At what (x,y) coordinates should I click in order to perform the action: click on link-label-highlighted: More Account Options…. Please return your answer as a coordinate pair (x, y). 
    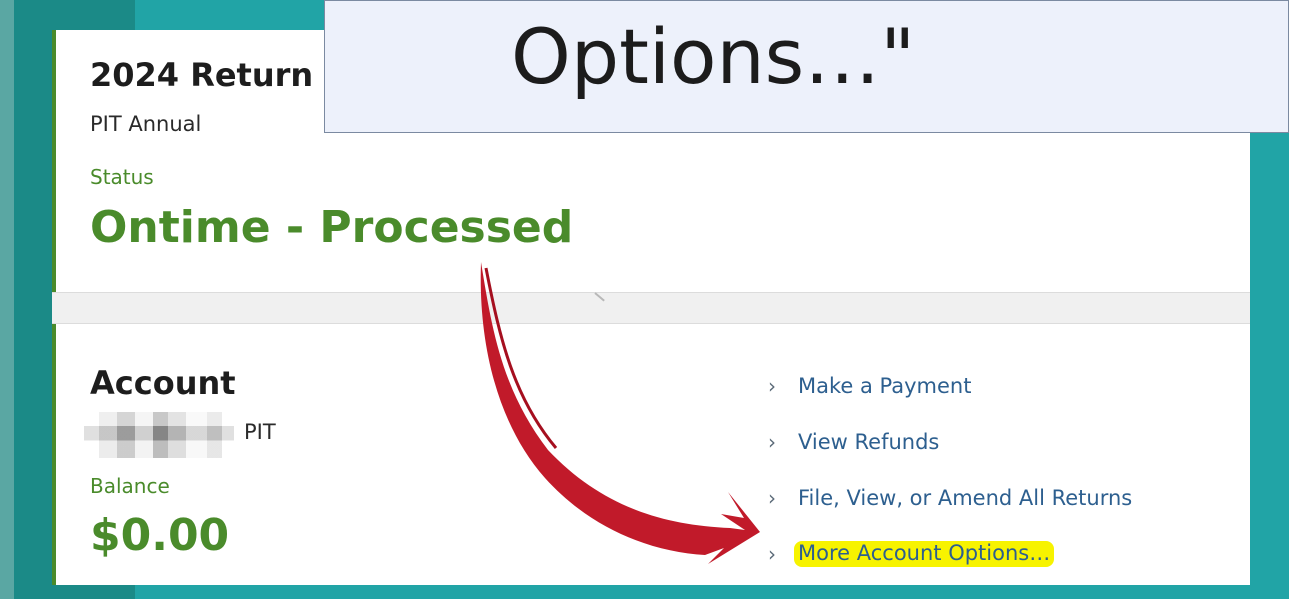
    Looking at the image, I should click on (924, 554).